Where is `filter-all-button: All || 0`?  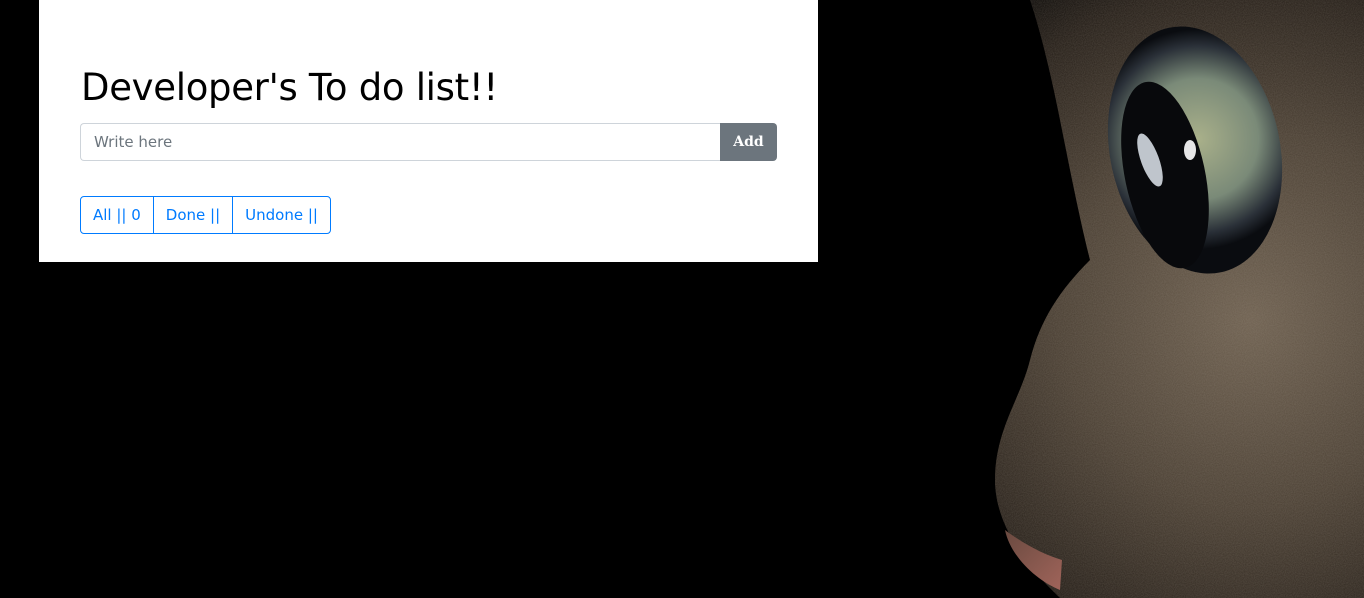 filter-all-button: All || 0 is located at coordinates (117, 215).